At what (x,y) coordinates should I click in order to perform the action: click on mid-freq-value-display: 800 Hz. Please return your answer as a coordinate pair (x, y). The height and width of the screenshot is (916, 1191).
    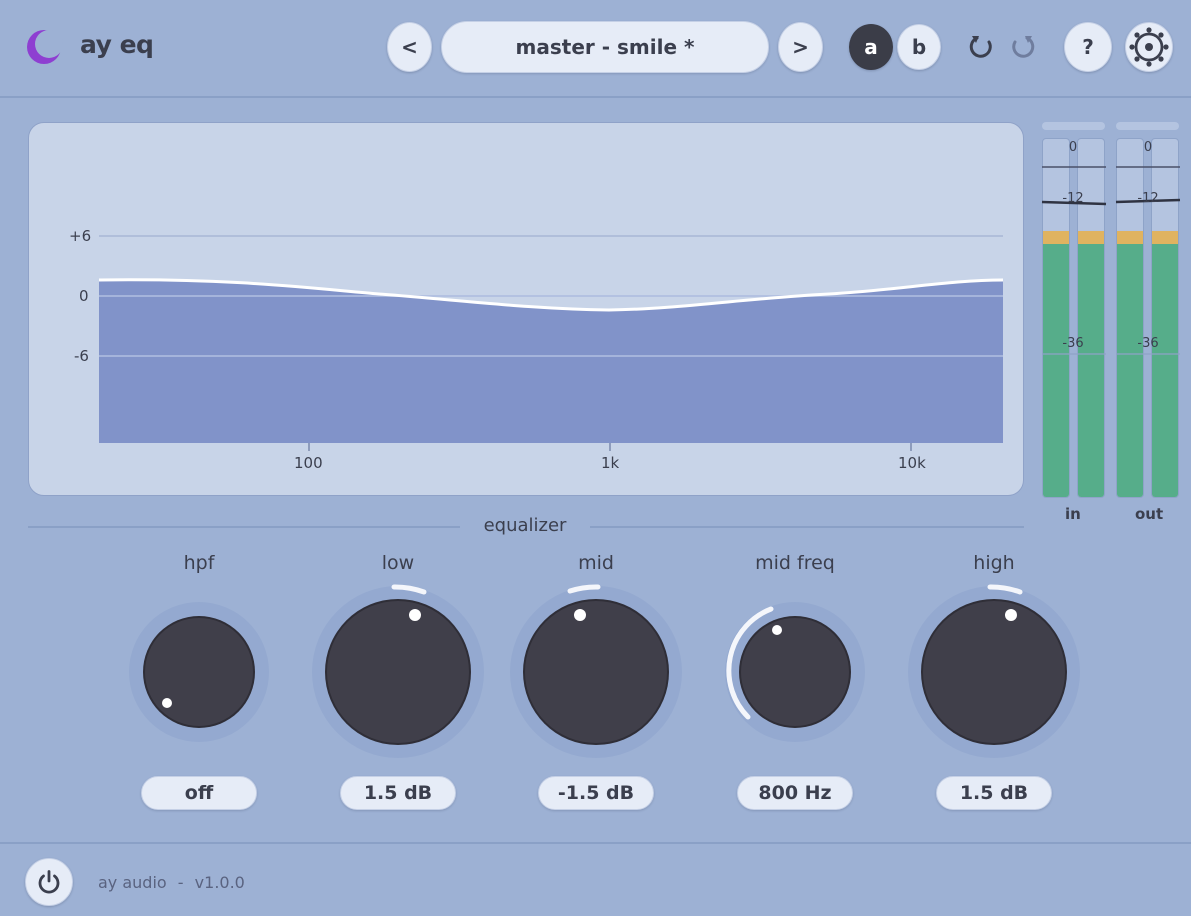
    Looking at the image, I should click on (795, 793).